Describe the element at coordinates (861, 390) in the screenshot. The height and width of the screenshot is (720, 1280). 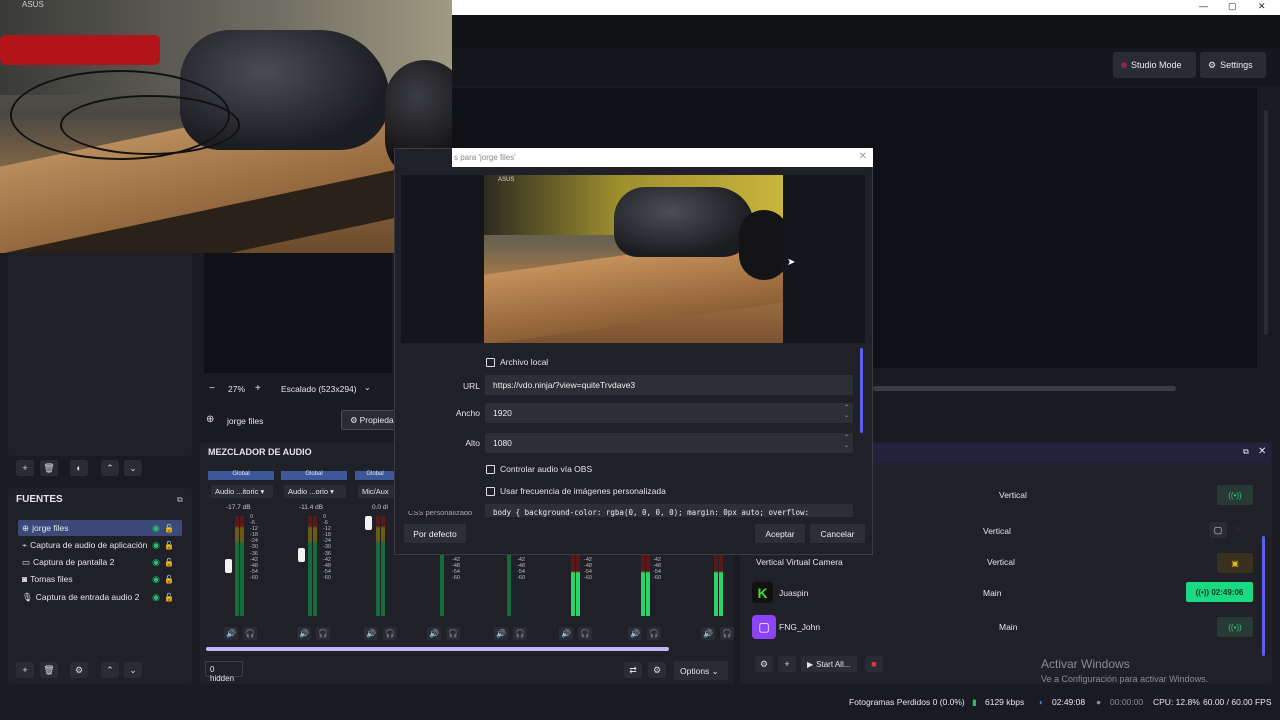
I see `dialog-scrollbar` at that location.